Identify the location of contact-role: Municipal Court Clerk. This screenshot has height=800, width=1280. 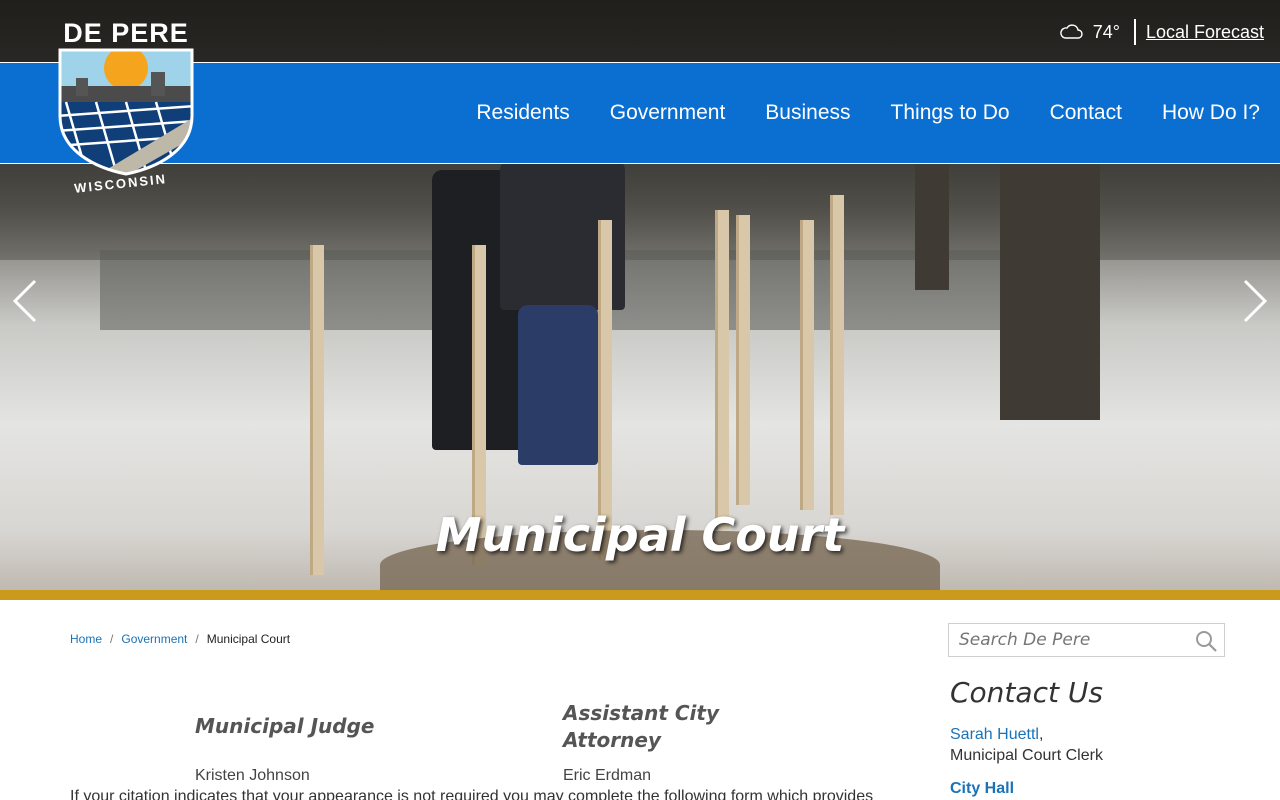
(1026, 755).